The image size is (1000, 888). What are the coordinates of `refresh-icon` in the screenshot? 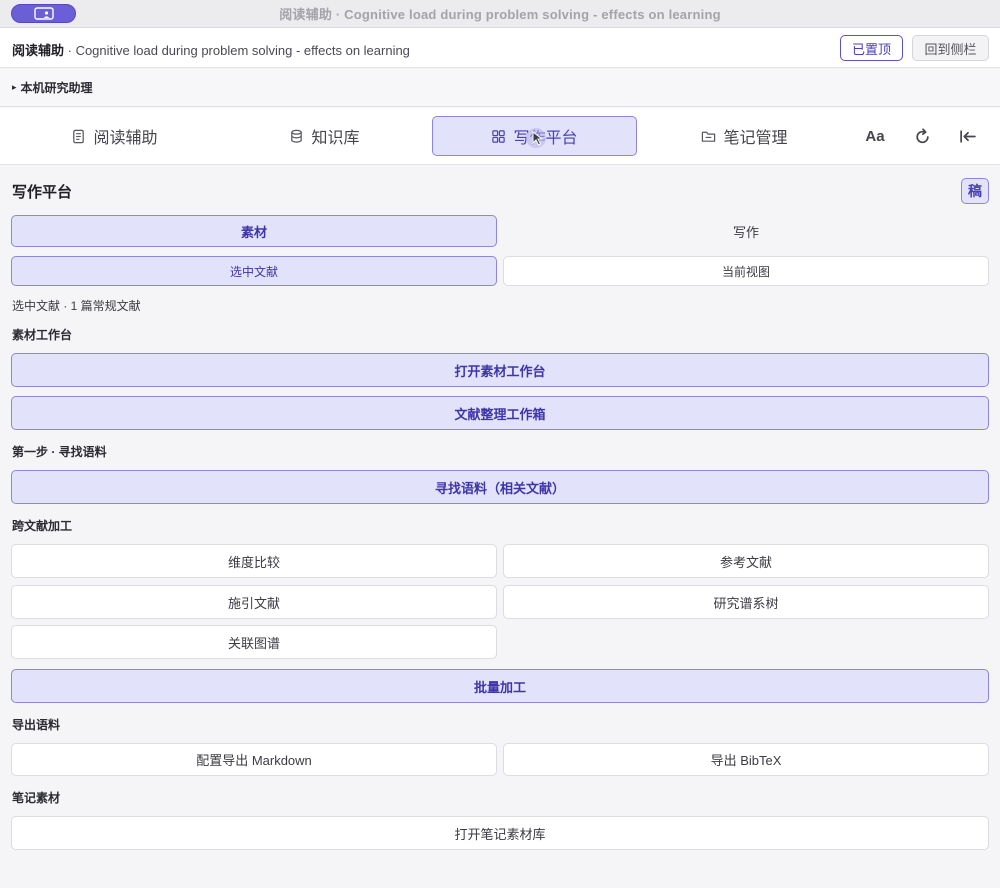 It's located at (922, 135).